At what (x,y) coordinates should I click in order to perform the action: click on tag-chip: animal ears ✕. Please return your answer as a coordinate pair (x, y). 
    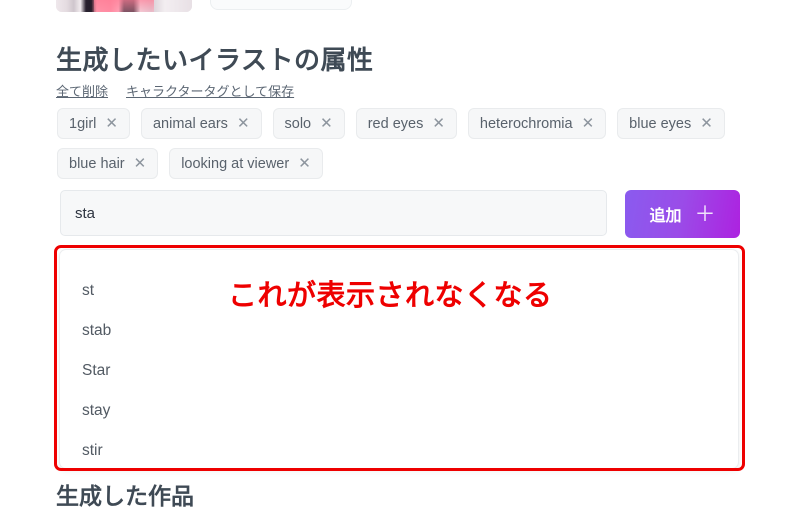
    Looking at the image, I should click on (201, 123).